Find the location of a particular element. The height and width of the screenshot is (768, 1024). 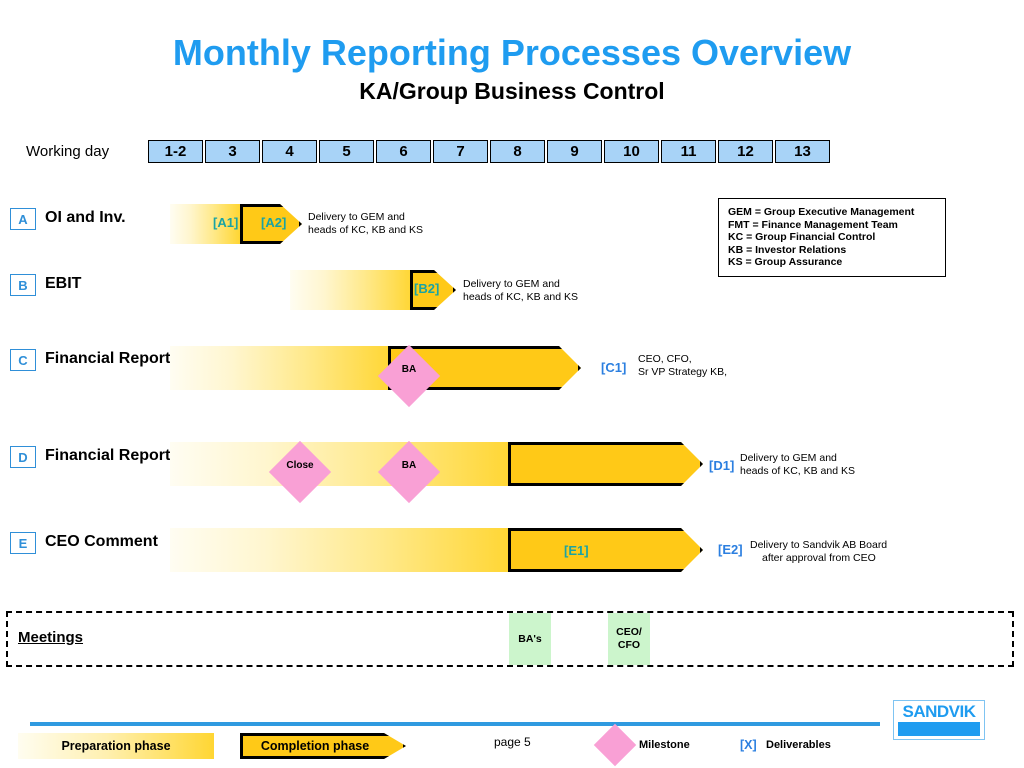

page-title: Monthly Reporting Processes Overview is located at coordinates (512, 52).